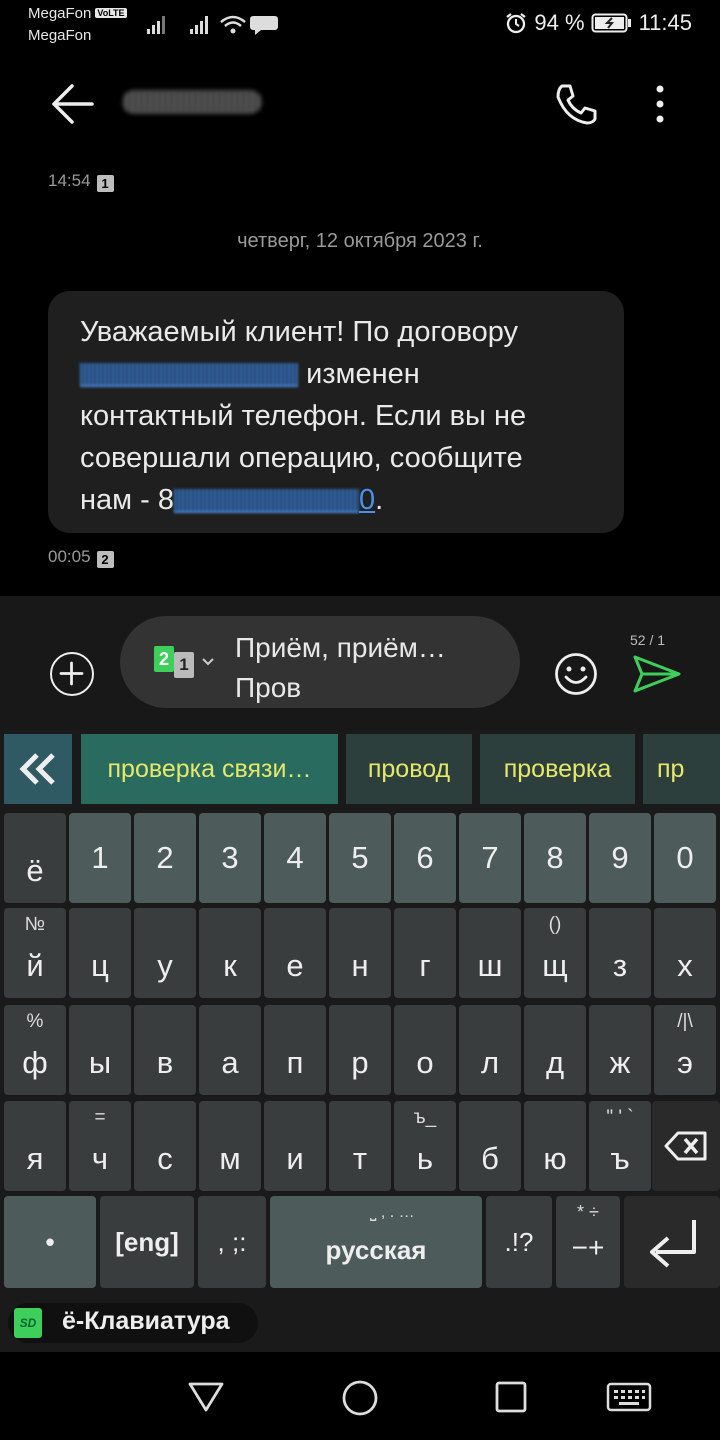  I want to click on space-key: ⎵ , . … русская, so click(376, 1242).